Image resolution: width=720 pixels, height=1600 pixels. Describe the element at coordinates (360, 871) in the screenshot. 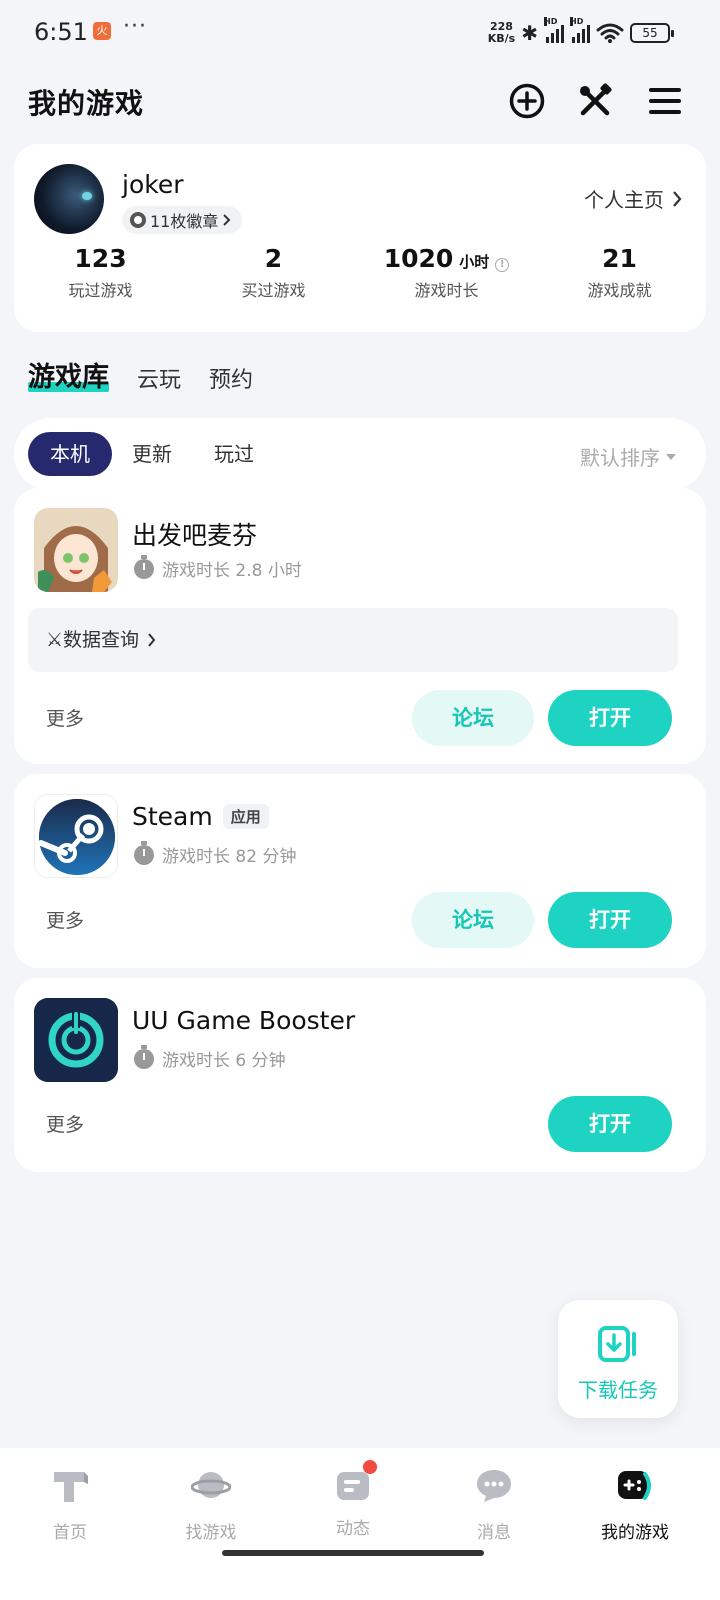

I see `game-card: Steam 应用 游戏时长 82 分钟 更多 论坛 打开` at that location.